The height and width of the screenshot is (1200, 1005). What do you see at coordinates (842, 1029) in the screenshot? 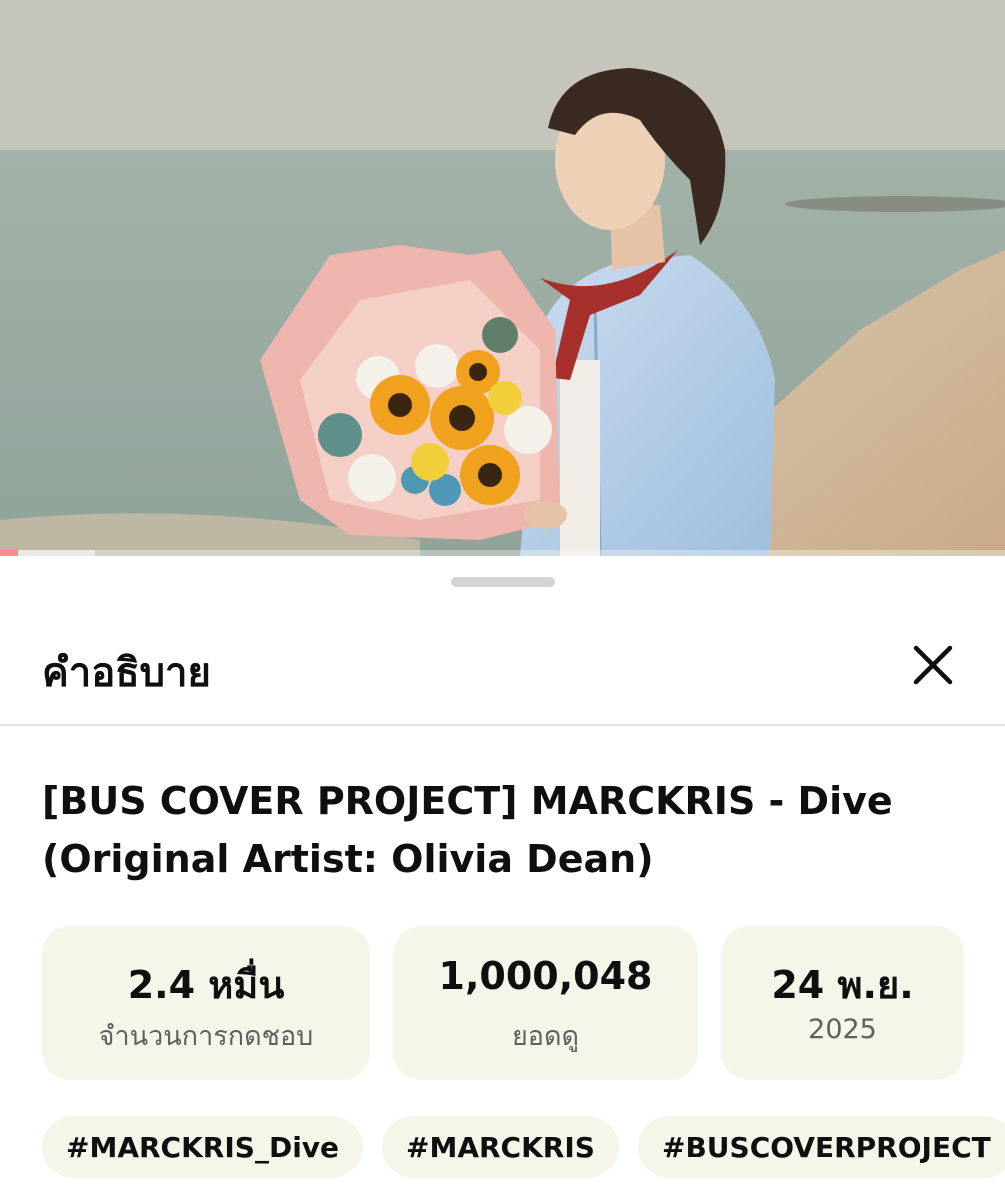
I see `upload-year: 2025` at bounding box center [842, 1029].